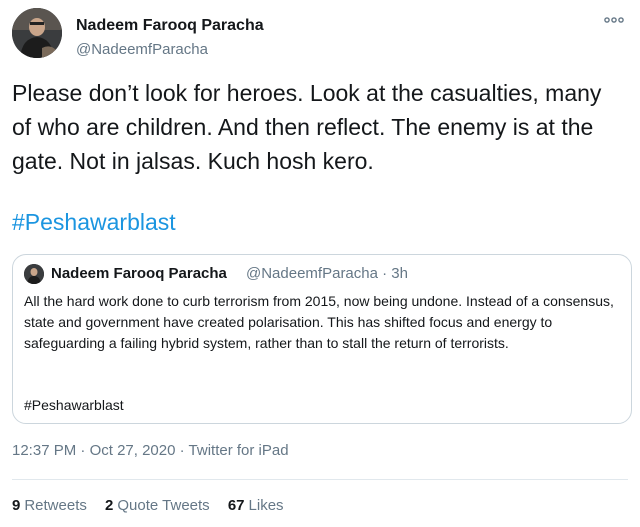 The width and height of the screenshot is (640, 527). Describe the element at coordinates (55, 505) in the screenshot. I see `retweets-label: Retweets` at that location.